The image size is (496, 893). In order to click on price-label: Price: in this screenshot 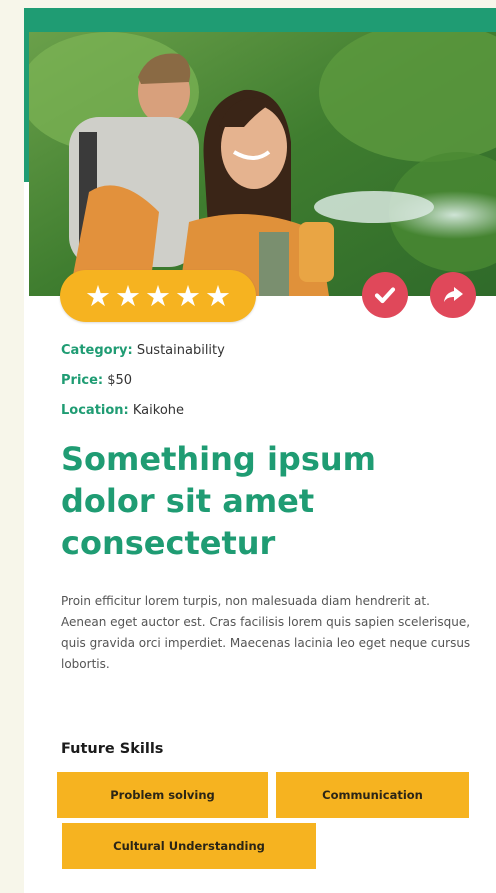, I will do `click(82, 380)`.